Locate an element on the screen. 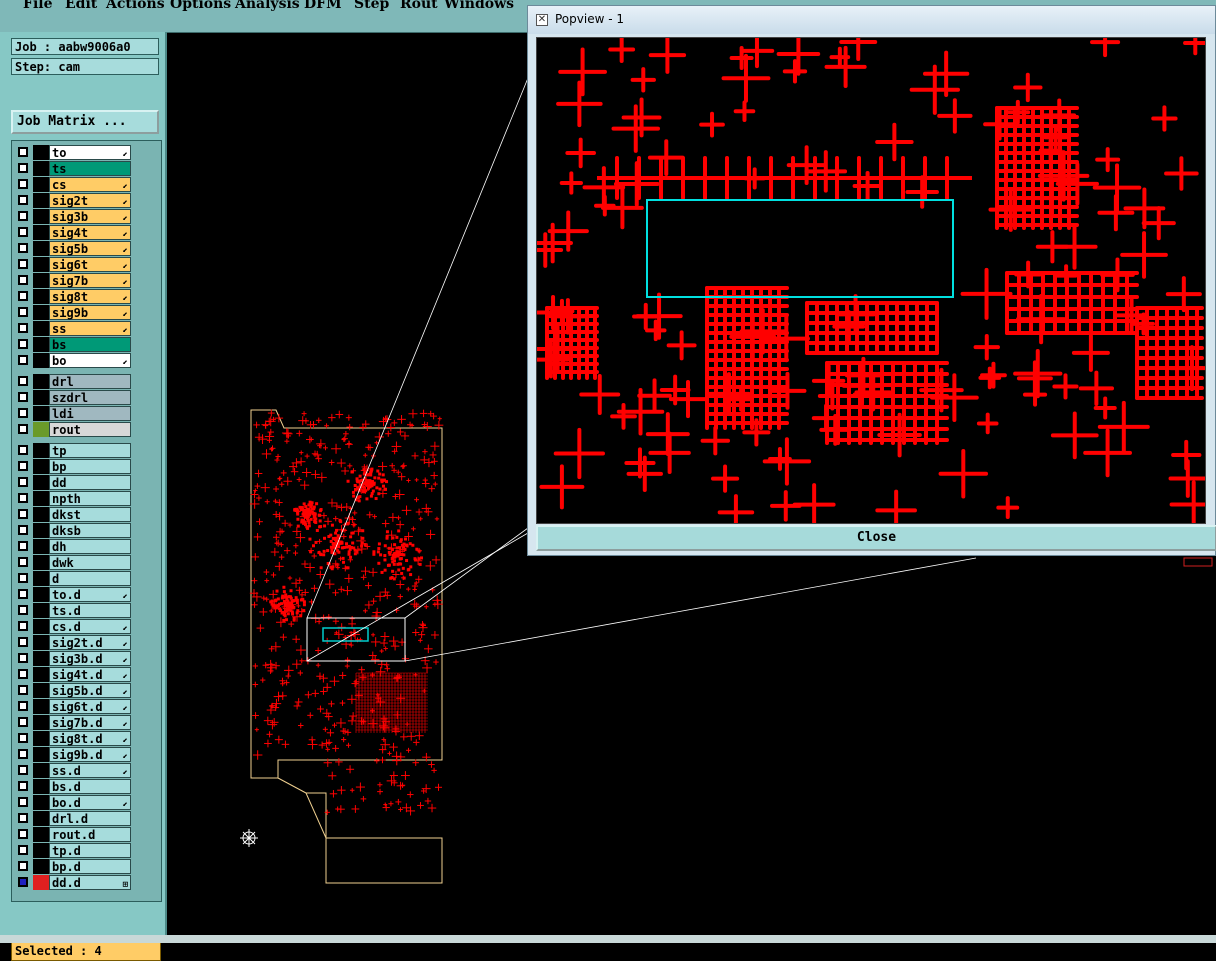  layer-row-cs: cs ⬋ is located at coordinates (75, 184).